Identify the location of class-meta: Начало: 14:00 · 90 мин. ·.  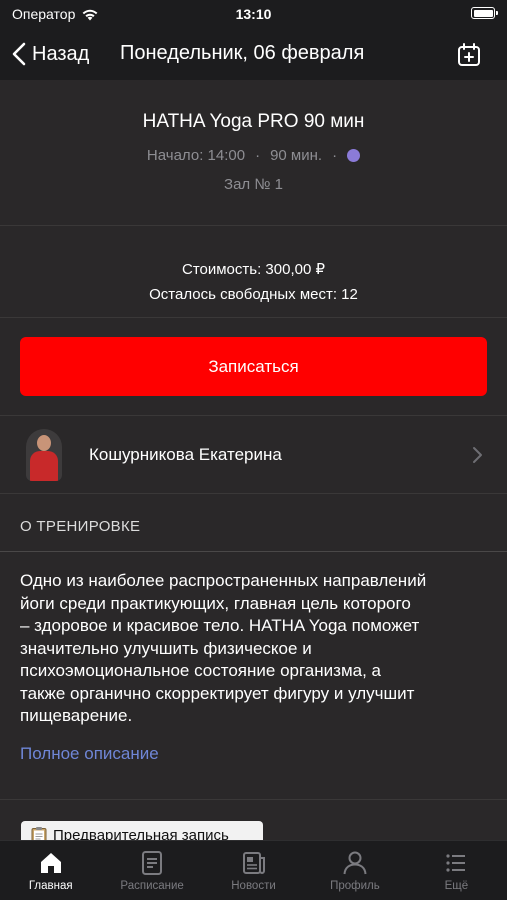
(253, 155).